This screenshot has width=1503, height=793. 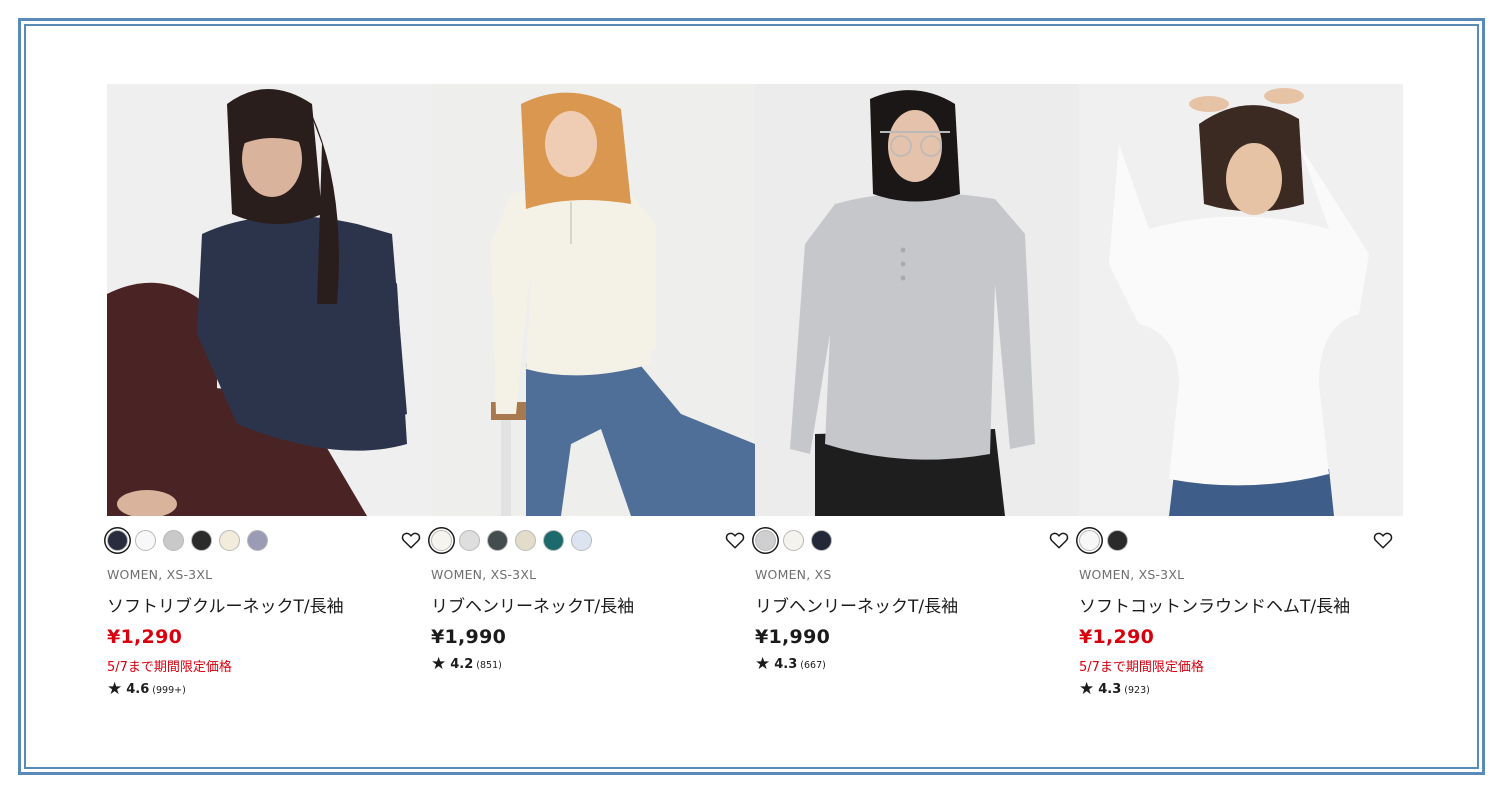 What do you see at coordinates (1214, 604) in the screenshot?
I see `product-name: ソフトコットンラウンドヘムT/長袖` at bounding box center [1214, 604].